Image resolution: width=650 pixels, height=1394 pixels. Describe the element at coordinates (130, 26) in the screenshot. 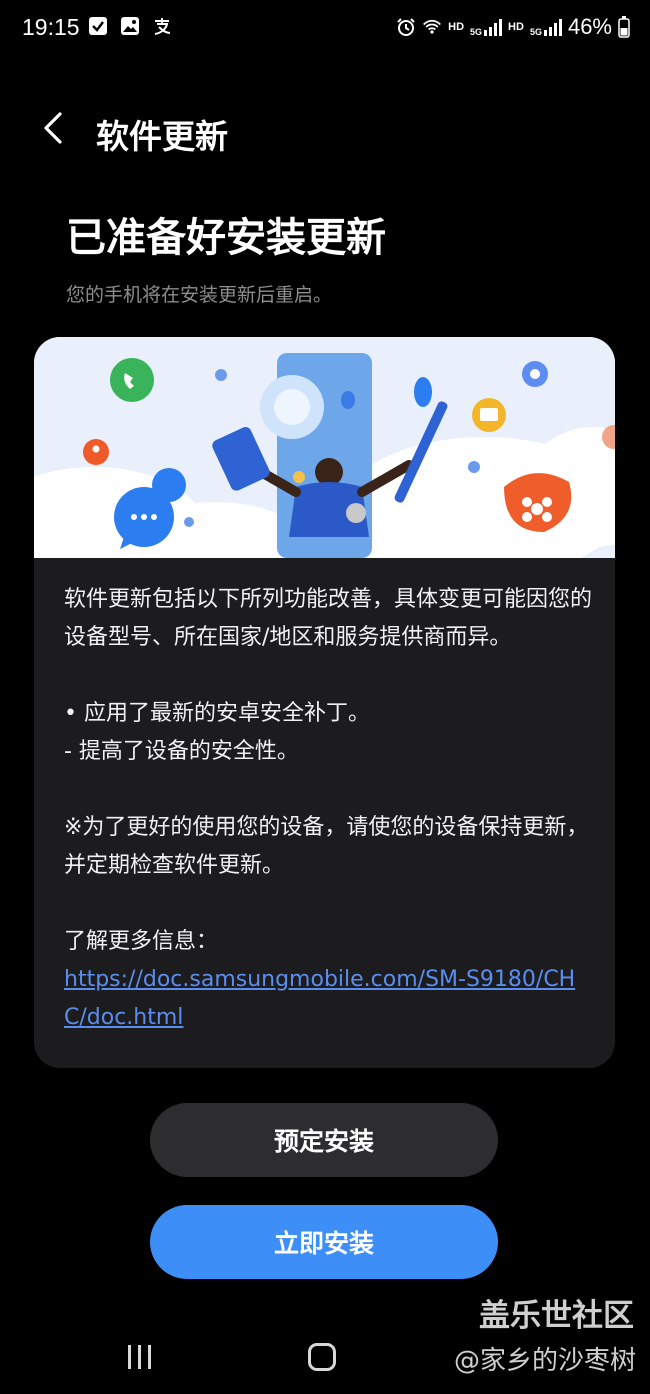

I see `gallery-icon` at that location.